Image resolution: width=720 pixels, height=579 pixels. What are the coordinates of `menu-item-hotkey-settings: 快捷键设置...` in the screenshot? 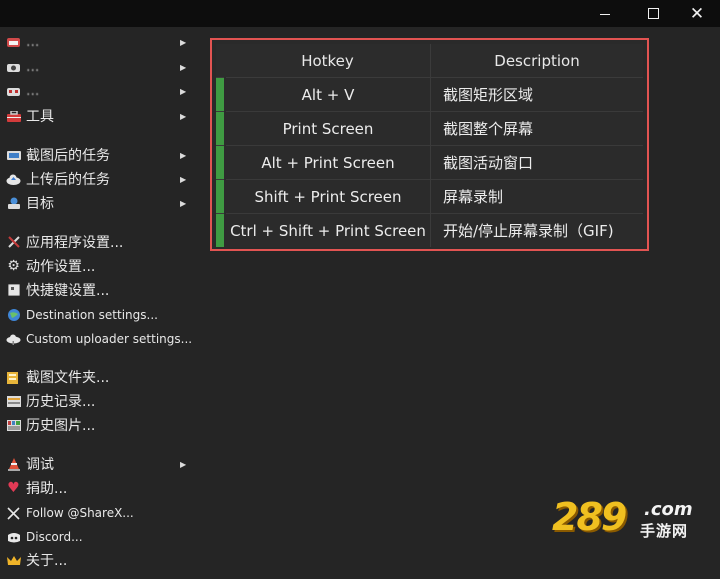 It's located at (98, 290).